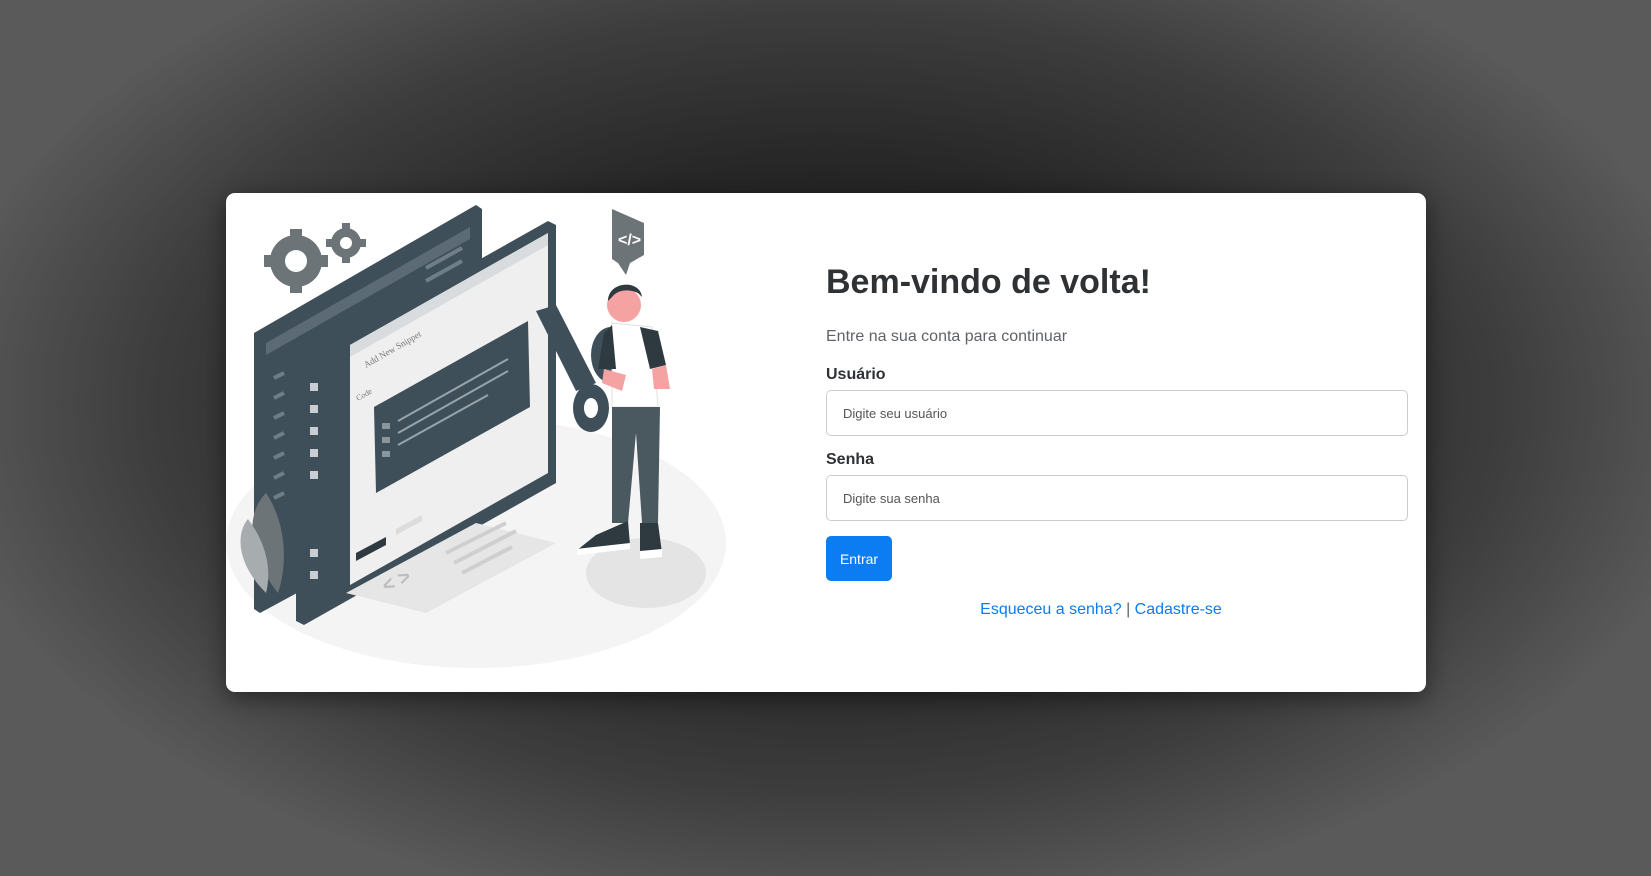 The height and width of the screenshot is (876, 1651). I want to click on username-label: Usuário, so click(856, 374).